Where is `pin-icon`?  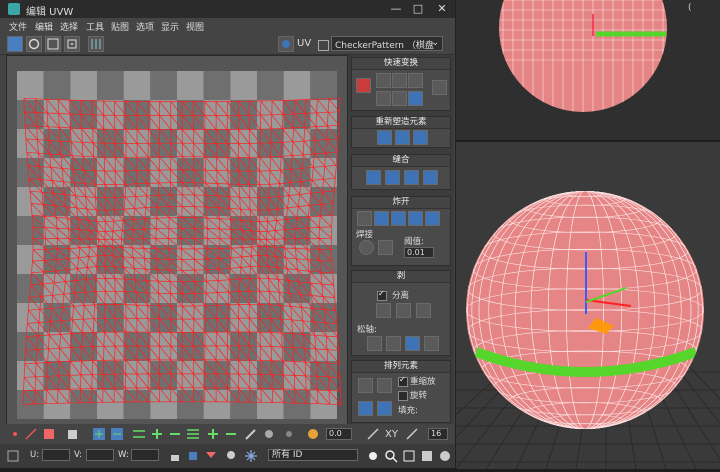 pin-icon is located at coordinates (374, 343).